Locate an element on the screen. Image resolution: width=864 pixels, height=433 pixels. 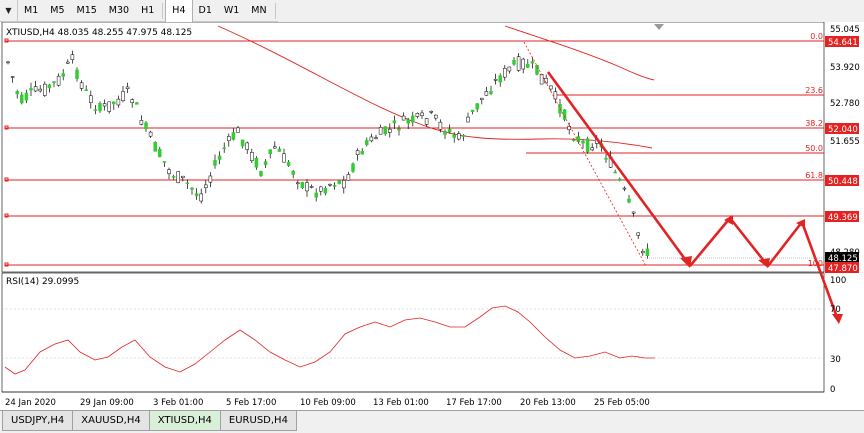
toolbar-separator is located at coordinates (163, 10).